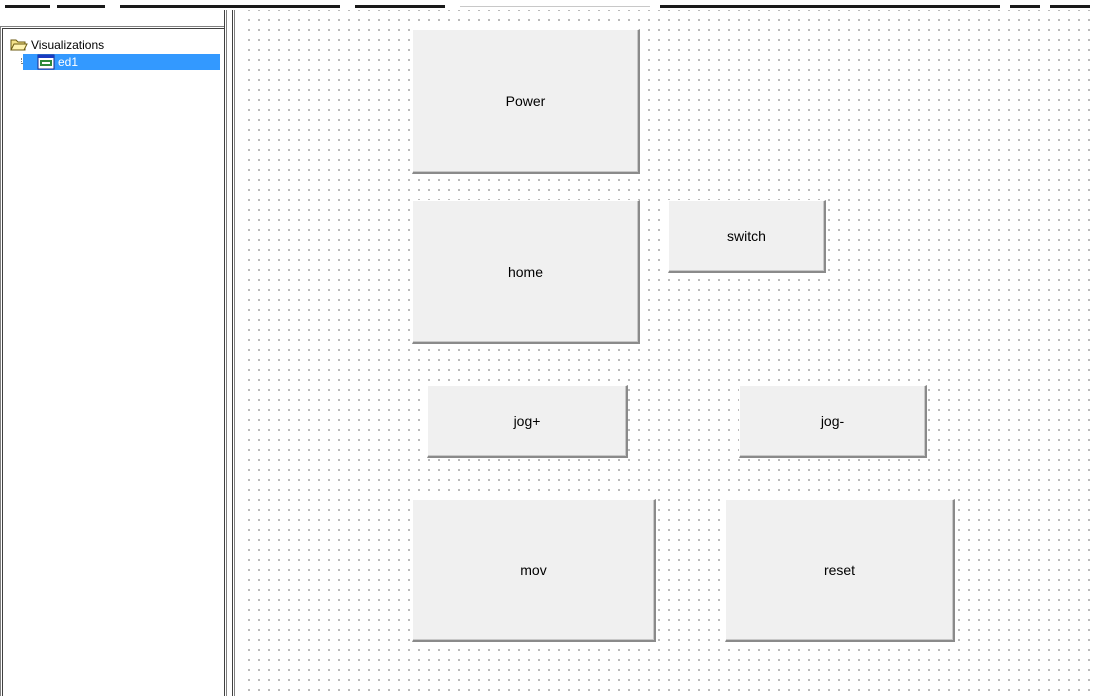 Image resolution: width=1095 pixels, height=696 pixels. What do you see at coordinates (547, 5) in the screenshot?
I see `top-toolbar-strip` at bounding box center [547, 5].